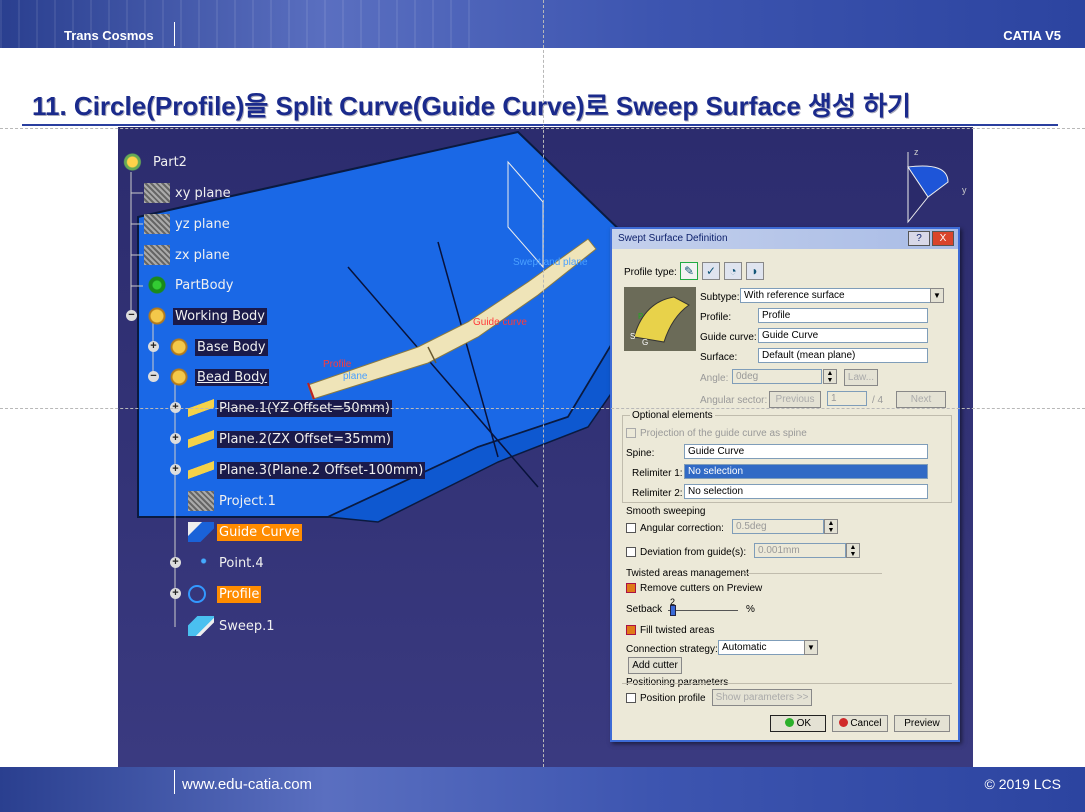  I want to click on deviation-checkbox, so click(631, 552).